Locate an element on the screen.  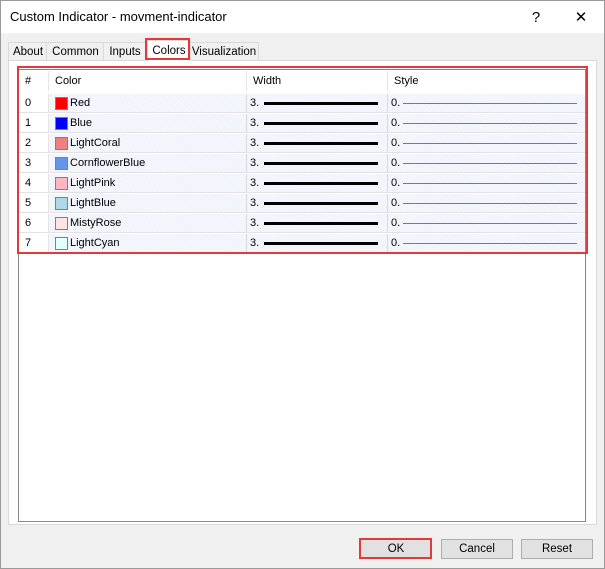
row-index: 4 is located at coordinates (34, 183).